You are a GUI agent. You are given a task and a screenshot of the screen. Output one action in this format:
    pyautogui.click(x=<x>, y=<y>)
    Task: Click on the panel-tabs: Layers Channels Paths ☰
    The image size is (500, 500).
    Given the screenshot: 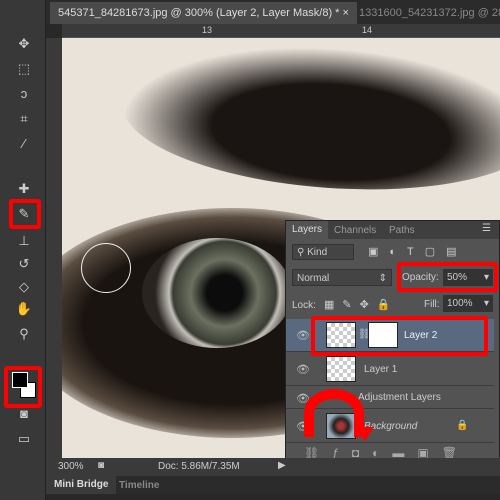 What is the action you would take?
    pyautogui.click(x=392, y=230)
    